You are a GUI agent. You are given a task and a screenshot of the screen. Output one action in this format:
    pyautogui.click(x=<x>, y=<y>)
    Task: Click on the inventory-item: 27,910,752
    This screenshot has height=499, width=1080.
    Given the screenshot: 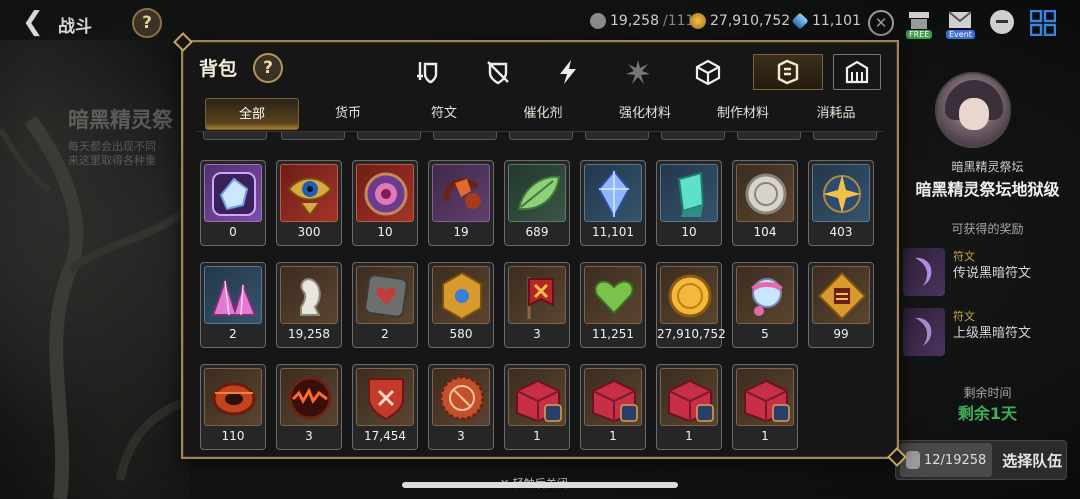 What is the action you would take?
    pyautogui.click(x=691, y=305)
    